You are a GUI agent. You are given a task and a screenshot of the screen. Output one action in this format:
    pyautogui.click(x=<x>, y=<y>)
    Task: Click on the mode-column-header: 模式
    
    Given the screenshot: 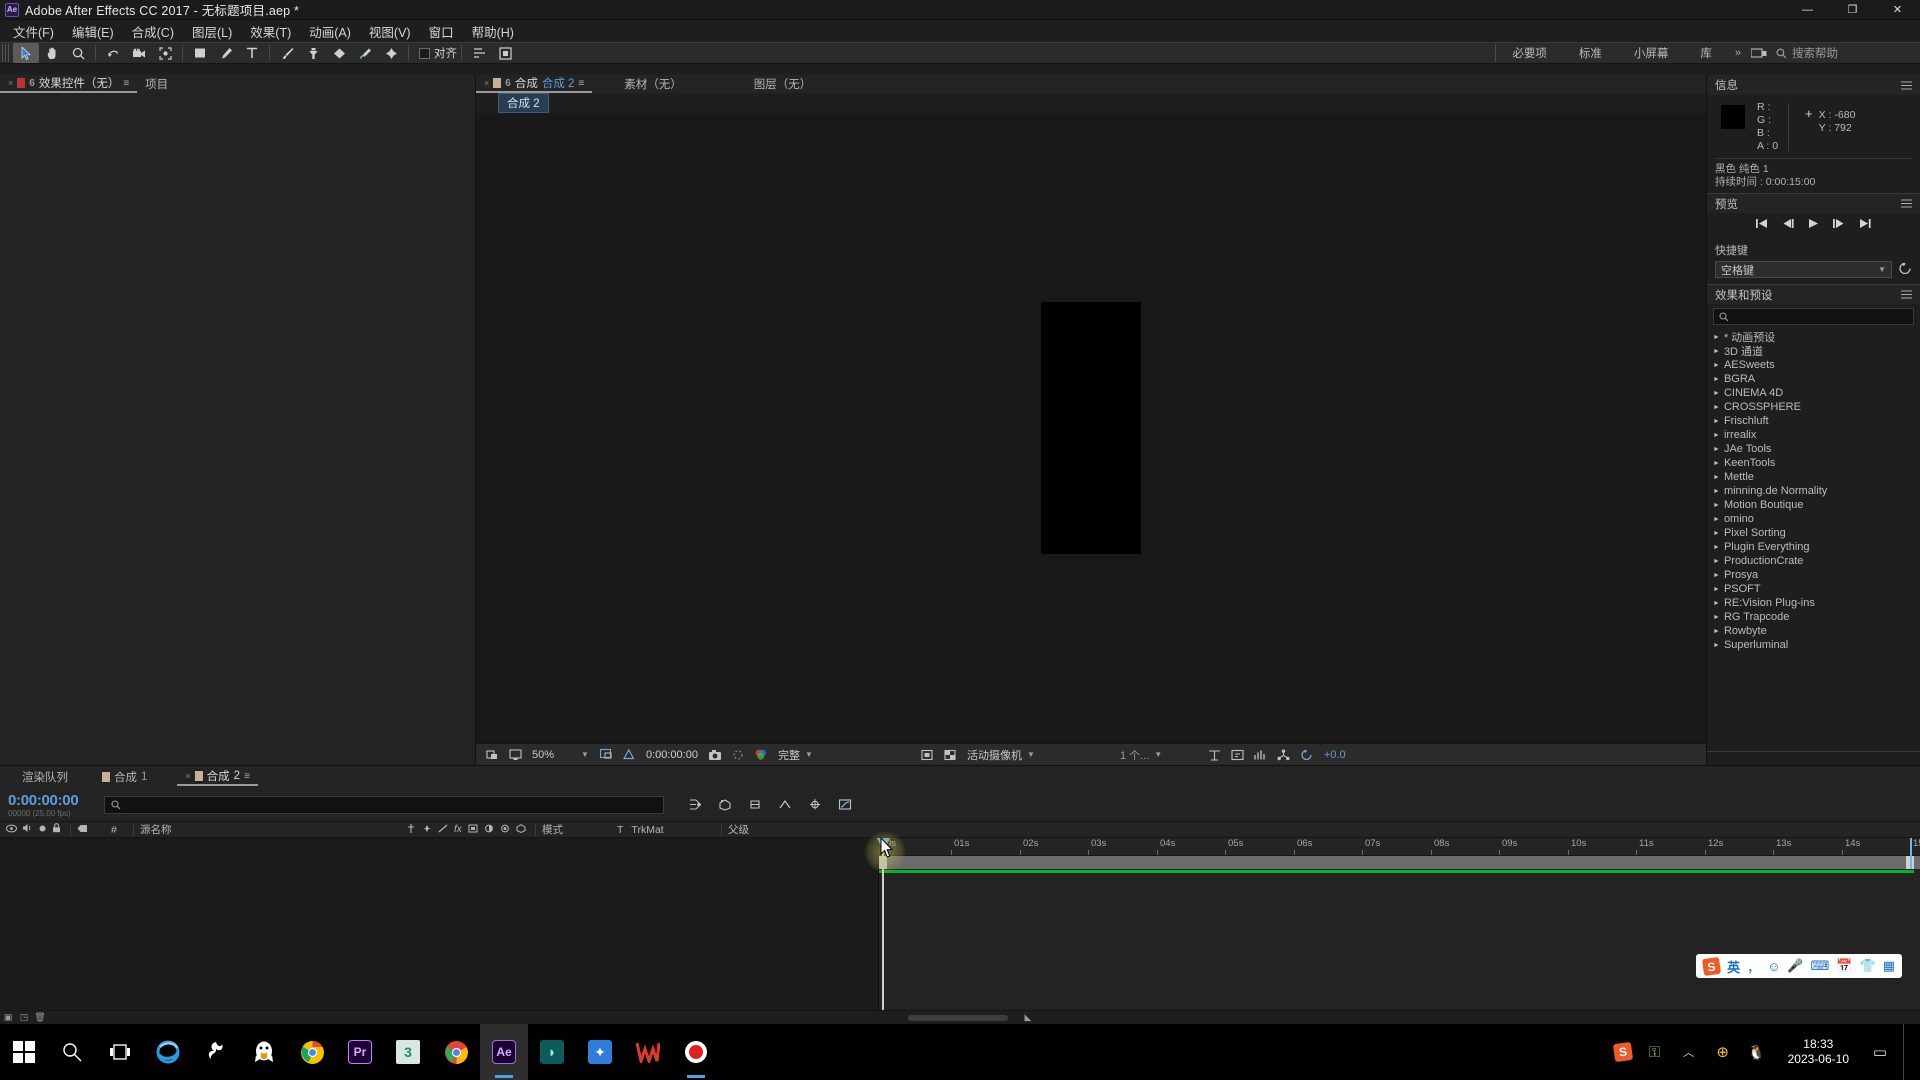 What is the action you would take?
    pyautogui.click(x=573, y=829)
    